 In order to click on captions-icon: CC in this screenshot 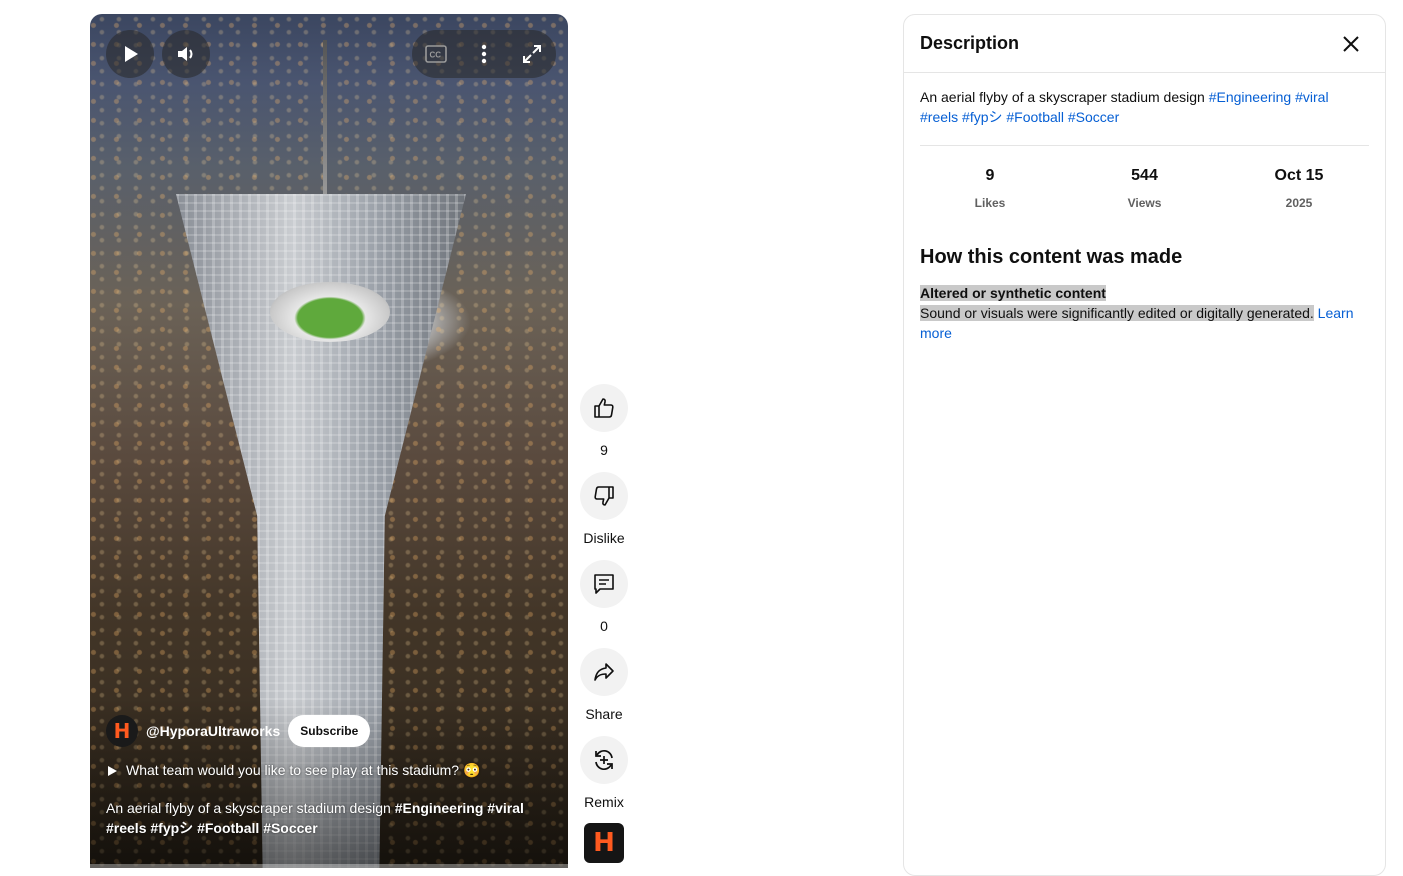, I will do `click(436, 54)`.